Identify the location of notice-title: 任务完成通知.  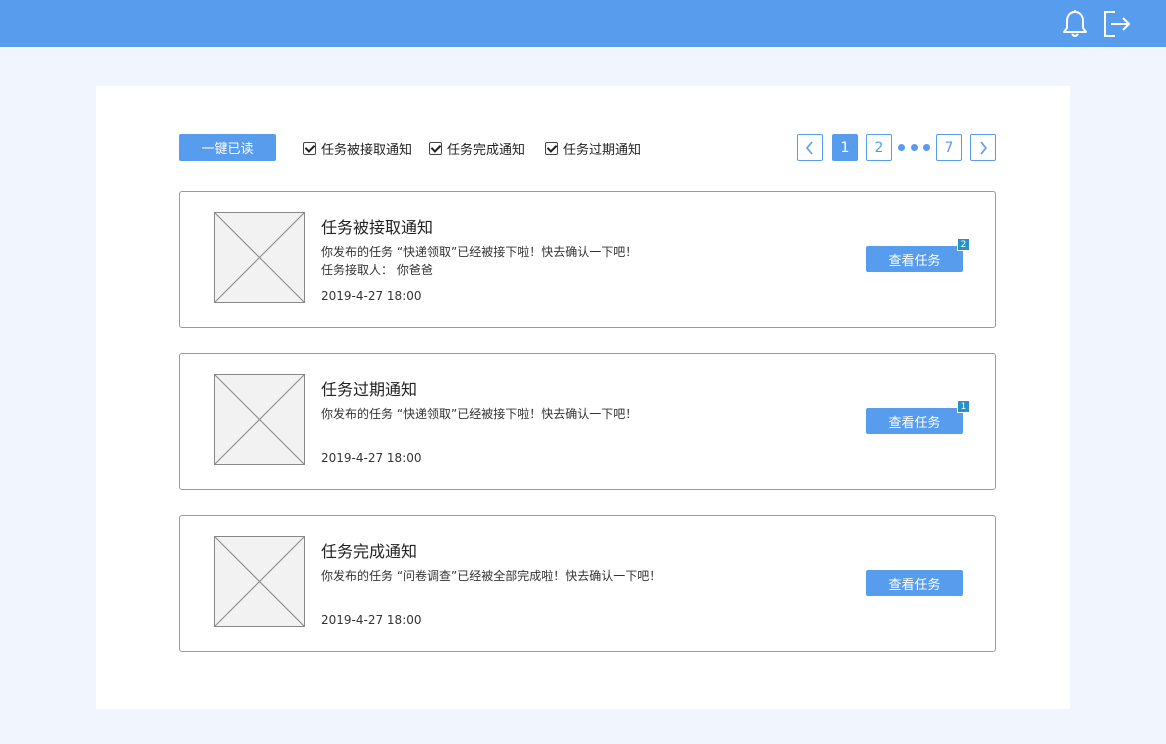
(369, 551).